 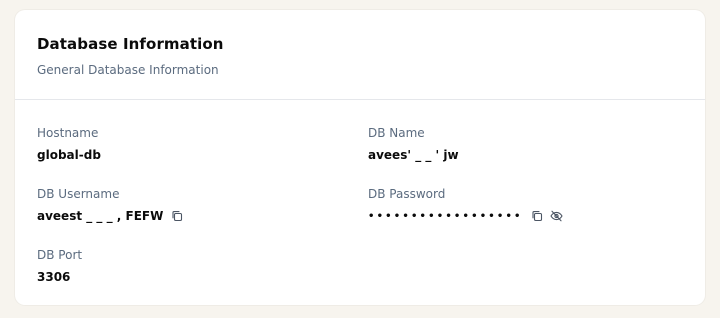 What do you see at coordinates (69, 155) in the screenshot?
I see `hostname-value: global-db` at bounding box center [69, 155].